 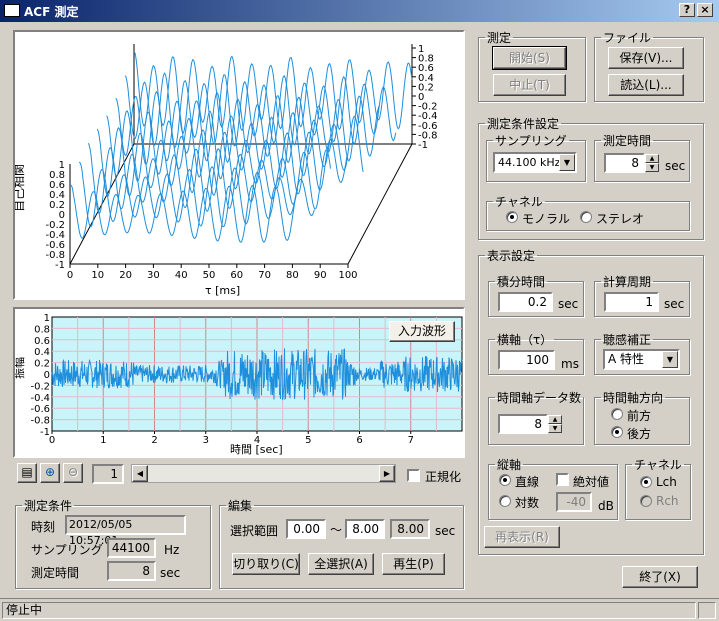 What do you see at coordinates (505, 501) in the screenshot?
I see `log-radio` at bounding box center [505, 501].